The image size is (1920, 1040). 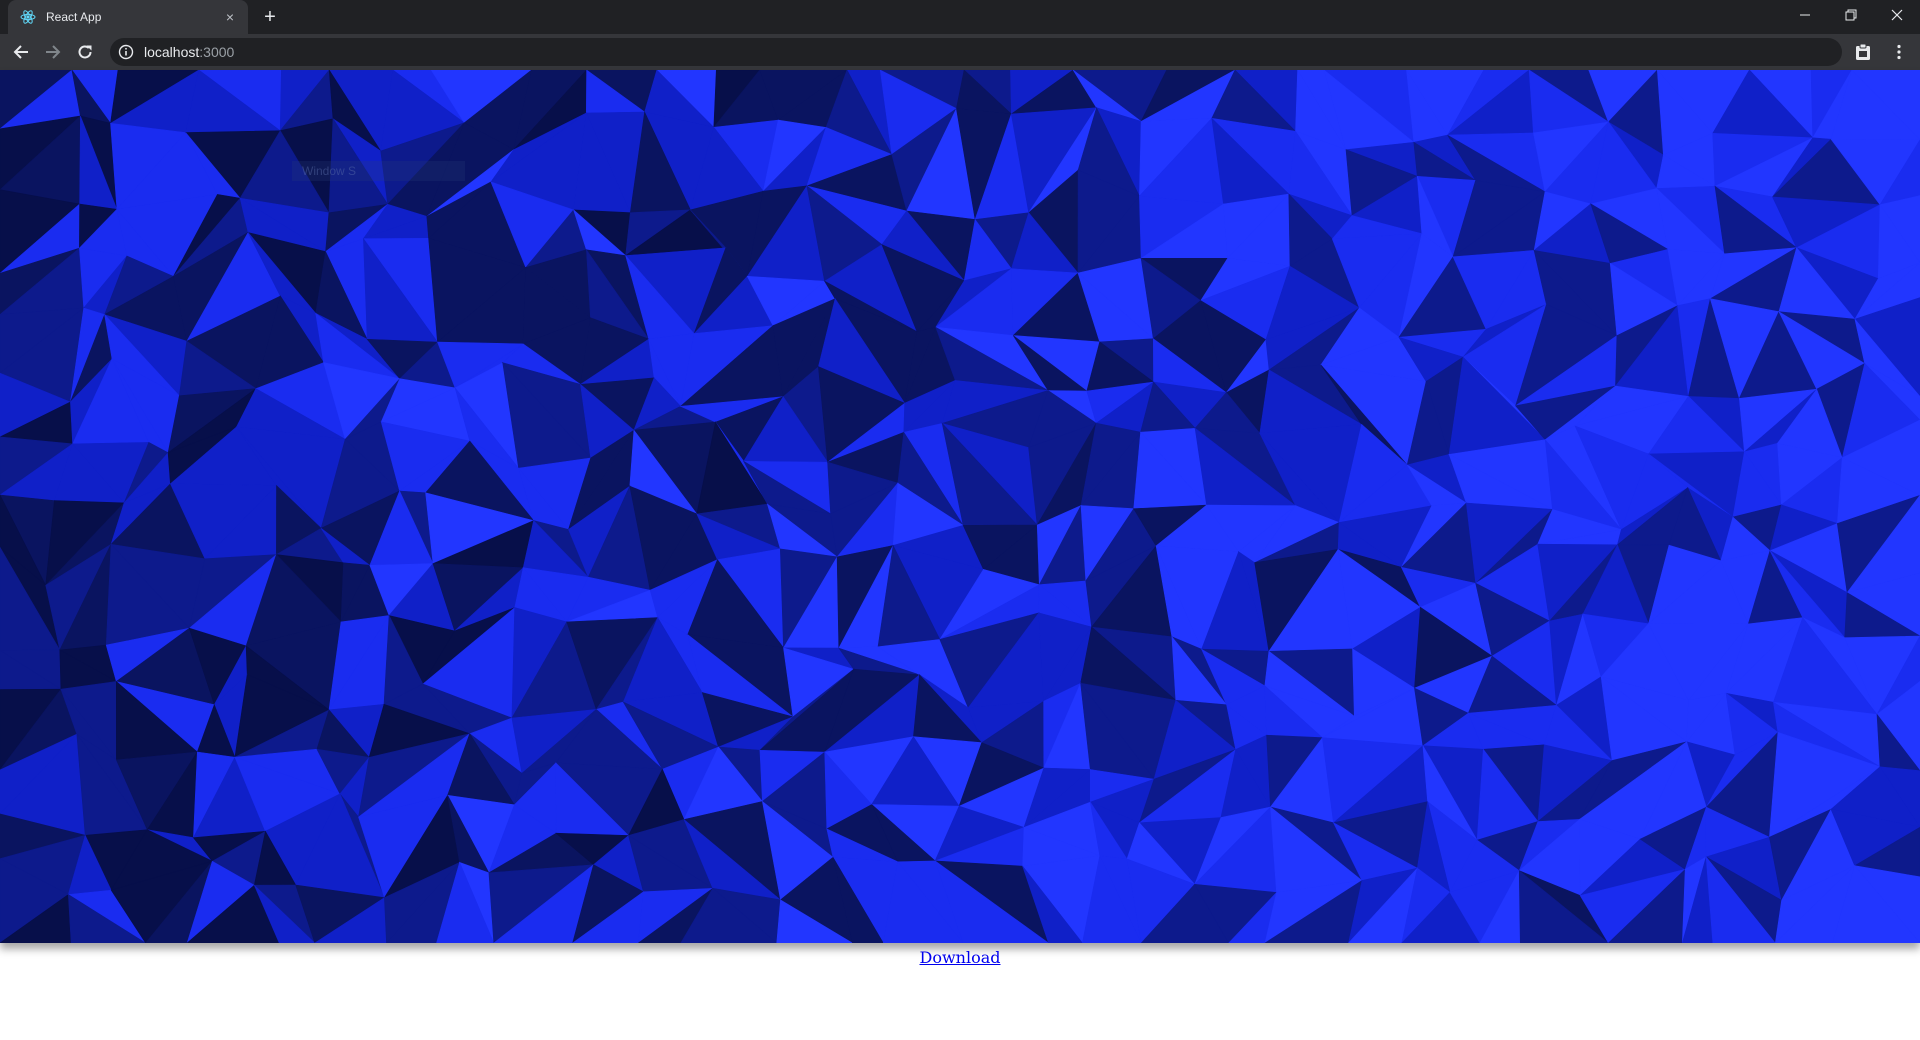 What do you see at coordinates (1863, 52) in the screenshot?
I see `clipboard-extension-icon` at bounding box center [1863, 52].